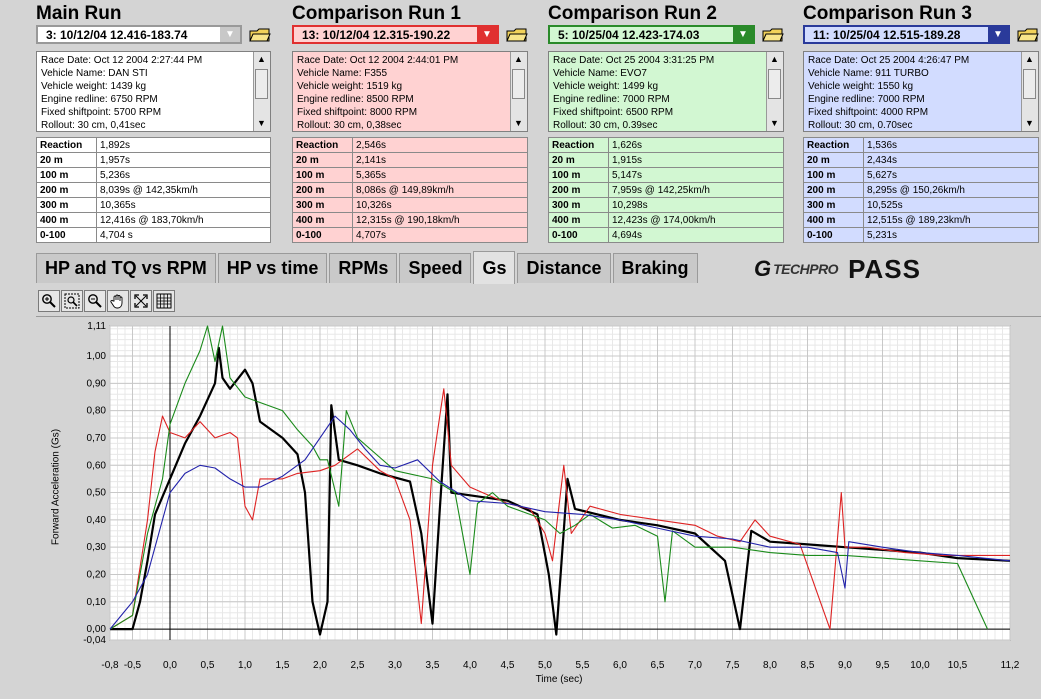 The width and height of the screenshot is (1041, 699). What do you see at coordinates (808, 665) in the screenshot?
I see `x-tick-label: 8,5` at bounding box center [808, 665].